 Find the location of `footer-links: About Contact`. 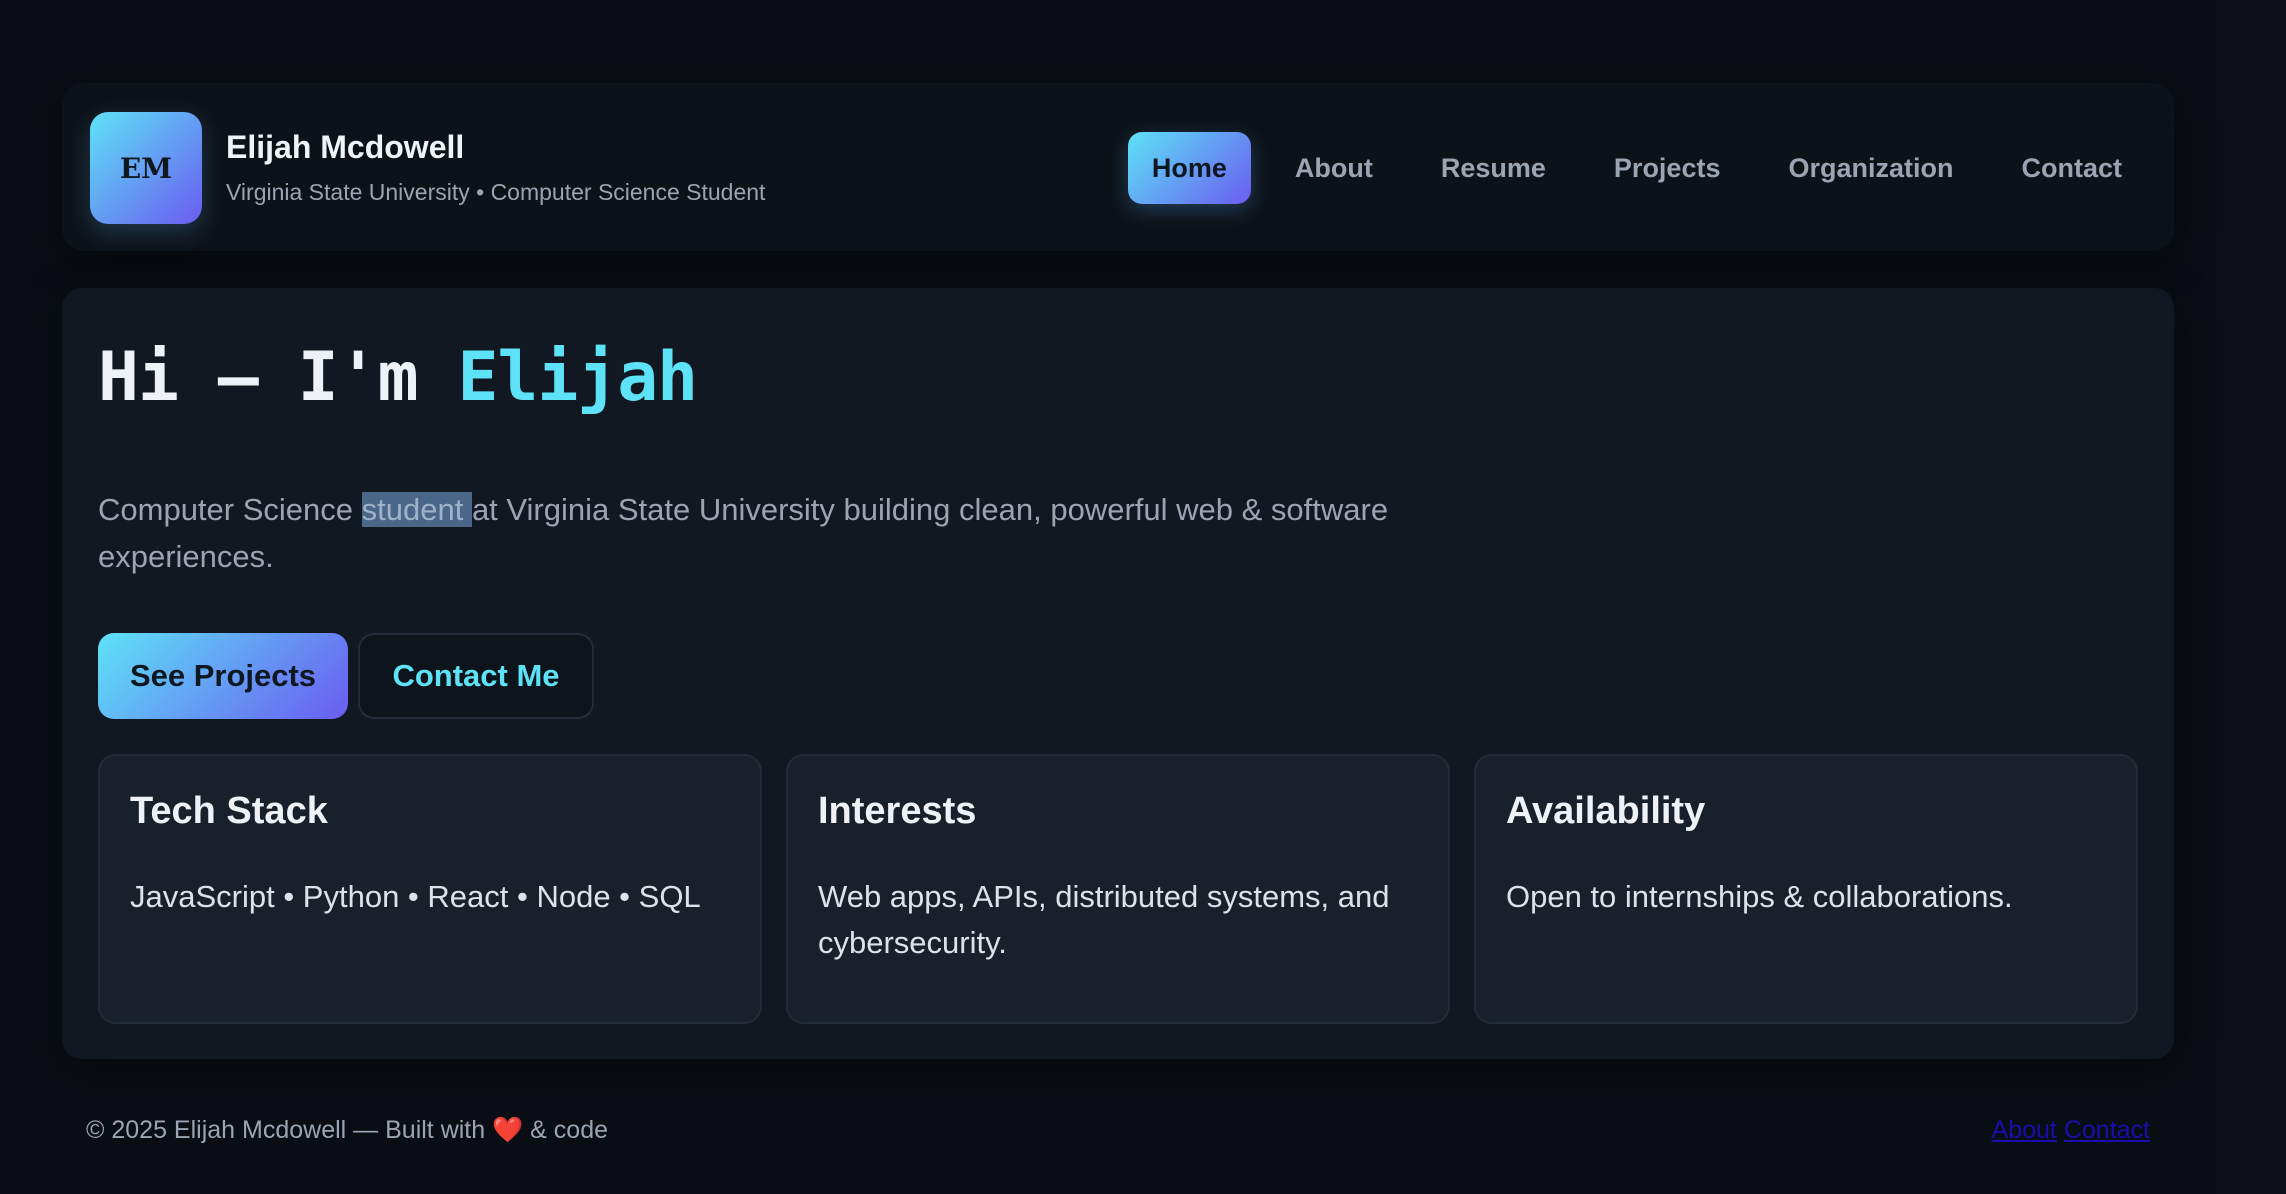

footer-links: About Contact is located at coordinates (2071, 1130).